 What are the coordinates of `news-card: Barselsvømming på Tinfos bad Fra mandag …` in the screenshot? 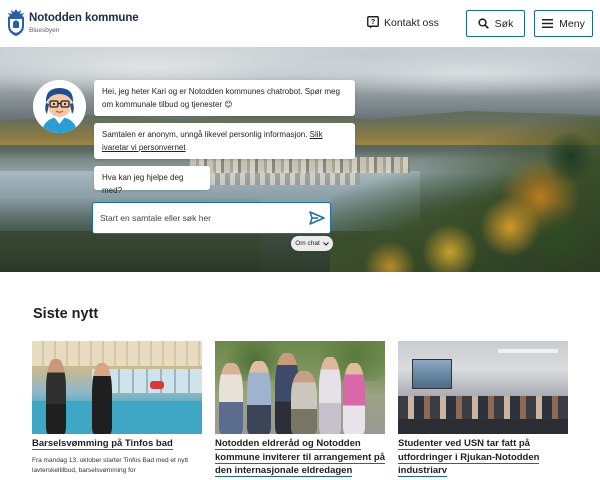 It's located at (117, 408).